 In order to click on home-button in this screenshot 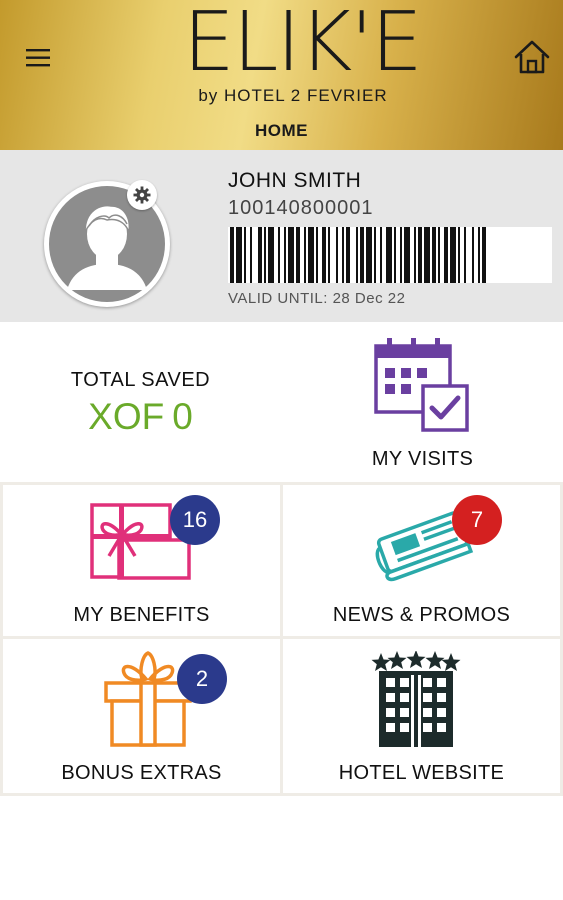, I will do `click(532, 57)`.